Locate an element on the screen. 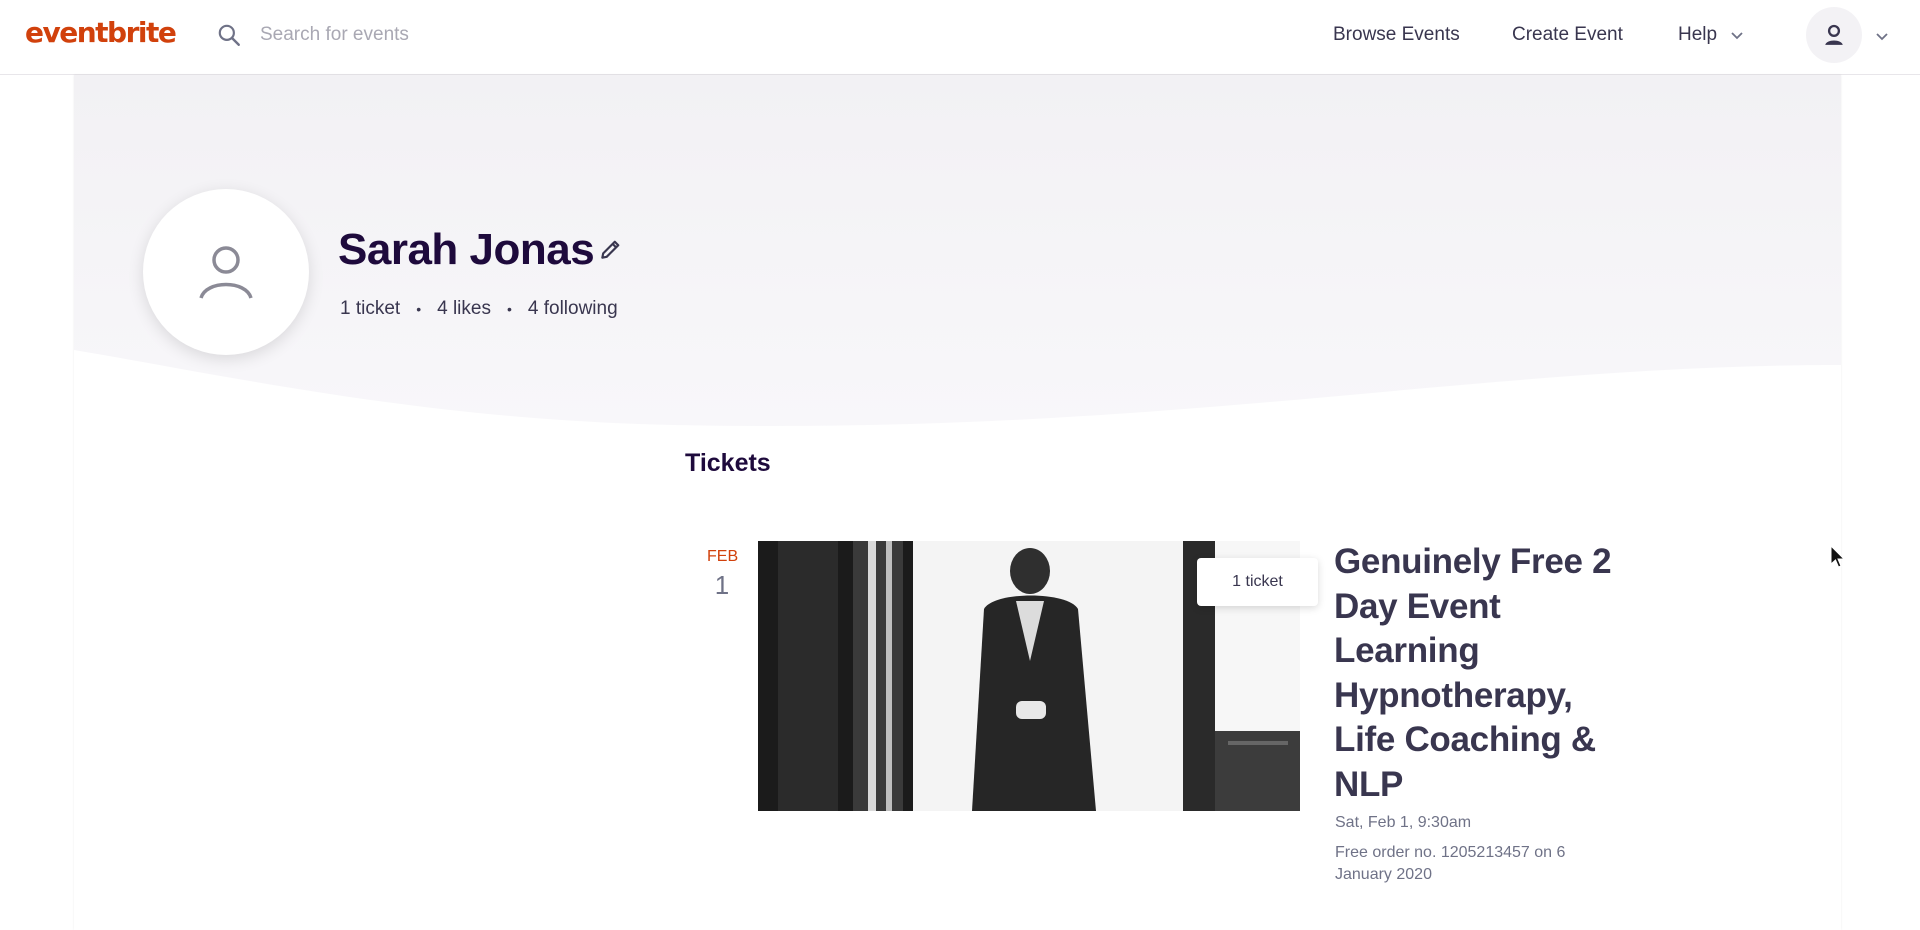  event-date-day: 1 is located at coordinates (722, 585).